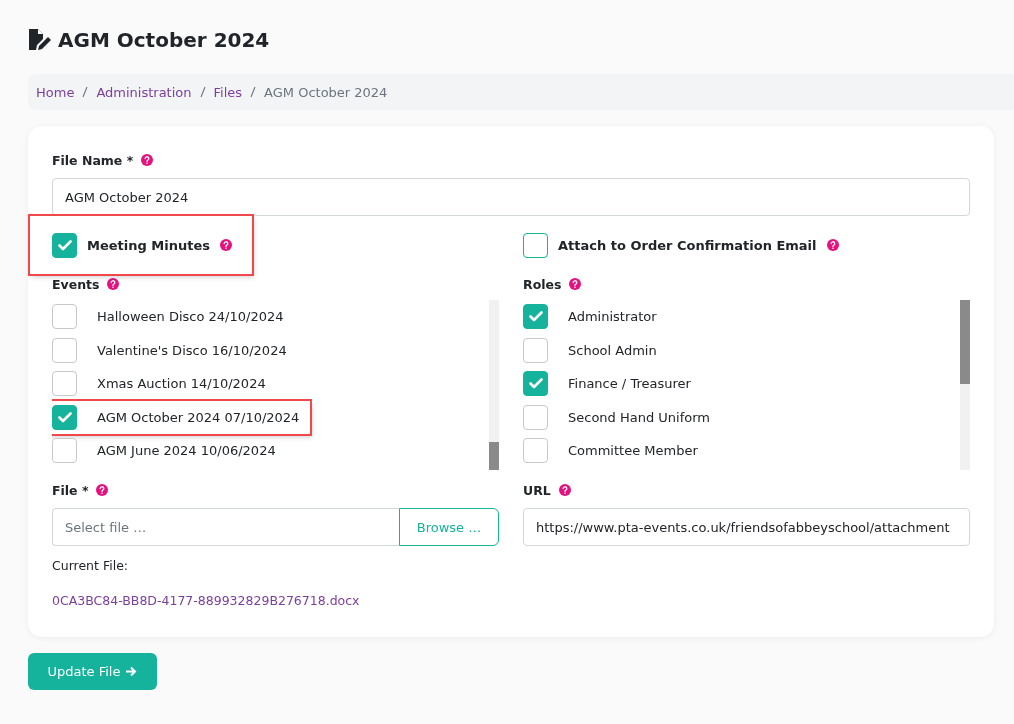  What do you see at coordinates (612, 317) in the screenshot?
I see `list-item-label: Administrator` at bounding box center [612, 317].